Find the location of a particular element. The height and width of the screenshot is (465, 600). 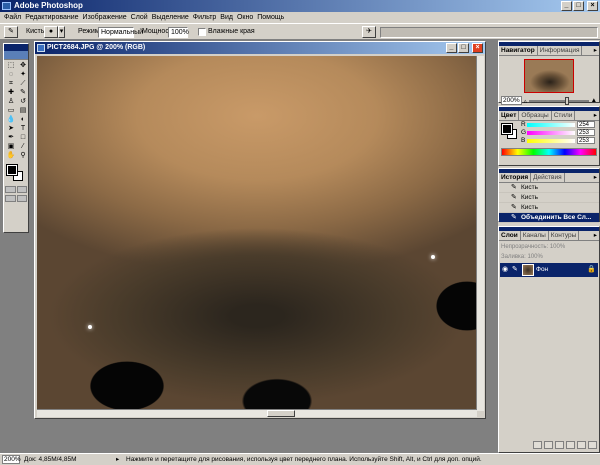

document-minimize-button: _ is located at coordinates (451, 48).